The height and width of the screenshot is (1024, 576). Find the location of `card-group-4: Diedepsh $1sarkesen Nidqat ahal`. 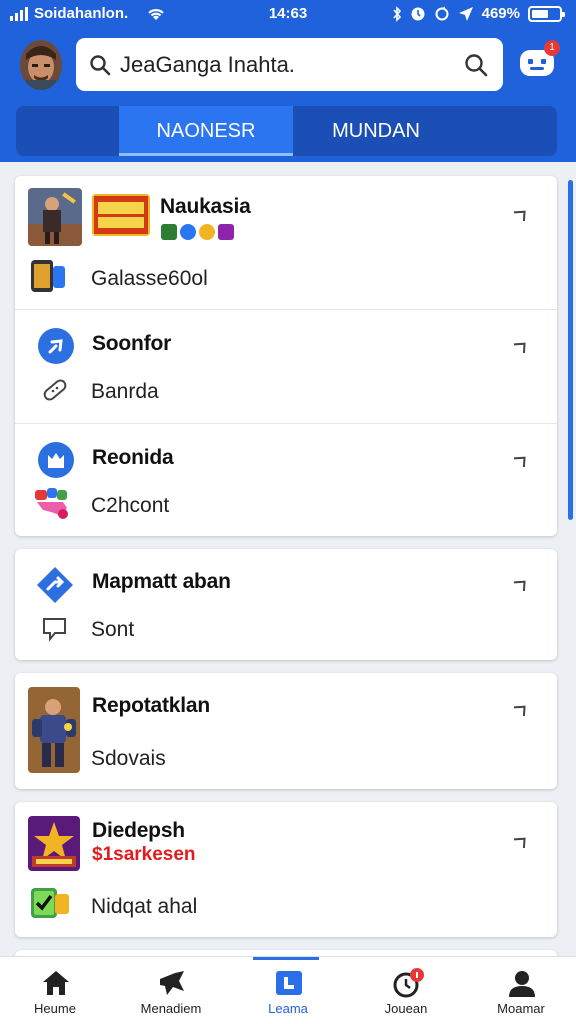

card-group-4: Diedepsh $1sarkesen Nidqat ahal is located at coordinates (286, 869).